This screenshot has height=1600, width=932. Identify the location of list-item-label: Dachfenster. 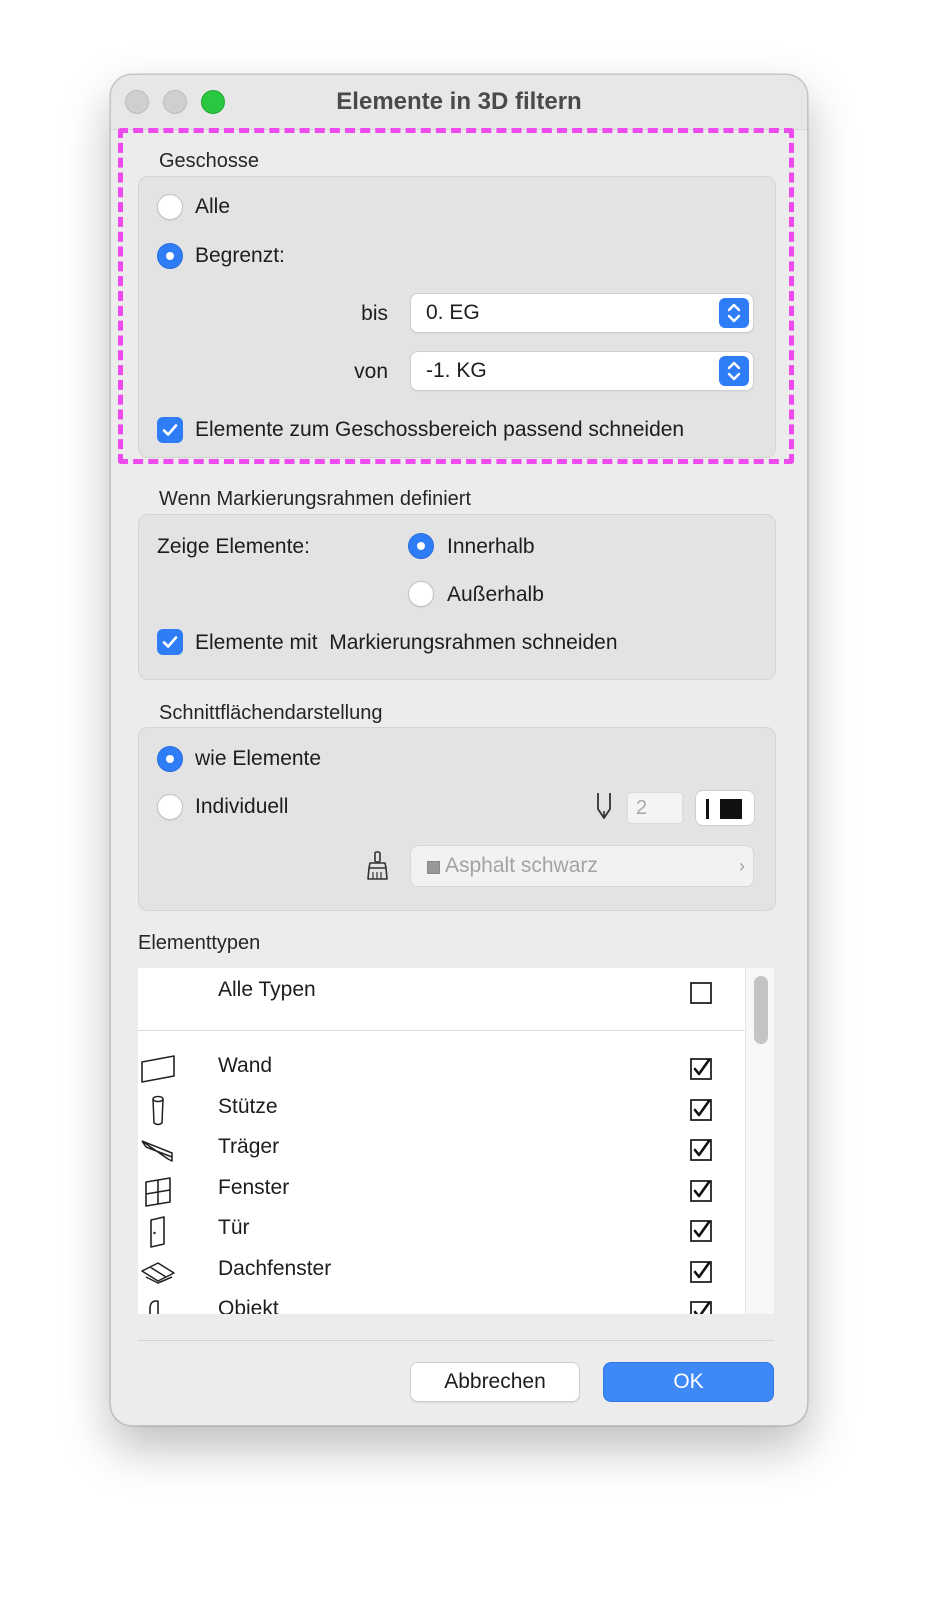
(275, 1268).